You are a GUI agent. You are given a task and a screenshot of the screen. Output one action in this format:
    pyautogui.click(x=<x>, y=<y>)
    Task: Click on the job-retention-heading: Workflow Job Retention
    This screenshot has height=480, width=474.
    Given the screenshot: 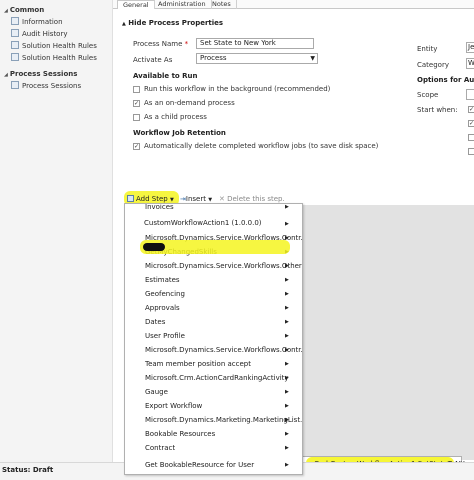 What is the action you would take?
    pyautogui.click(x=179, y=133)
    